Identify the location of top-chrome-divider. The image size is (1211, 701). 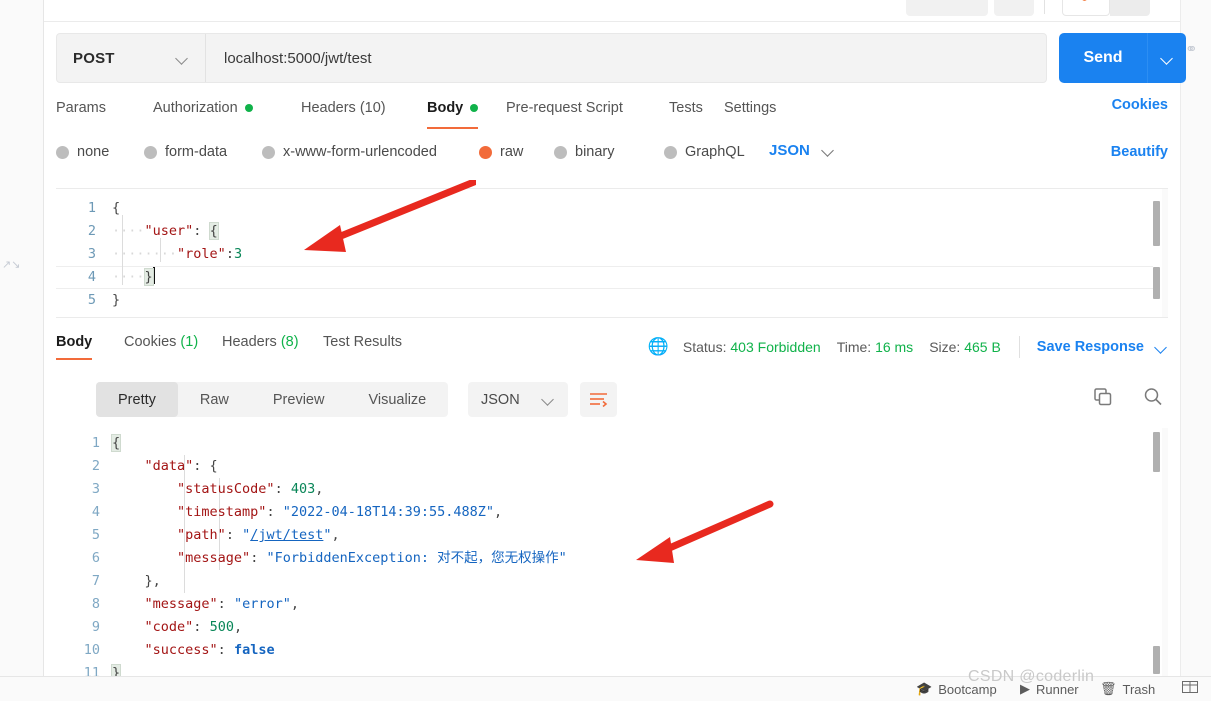
(1044, 7).